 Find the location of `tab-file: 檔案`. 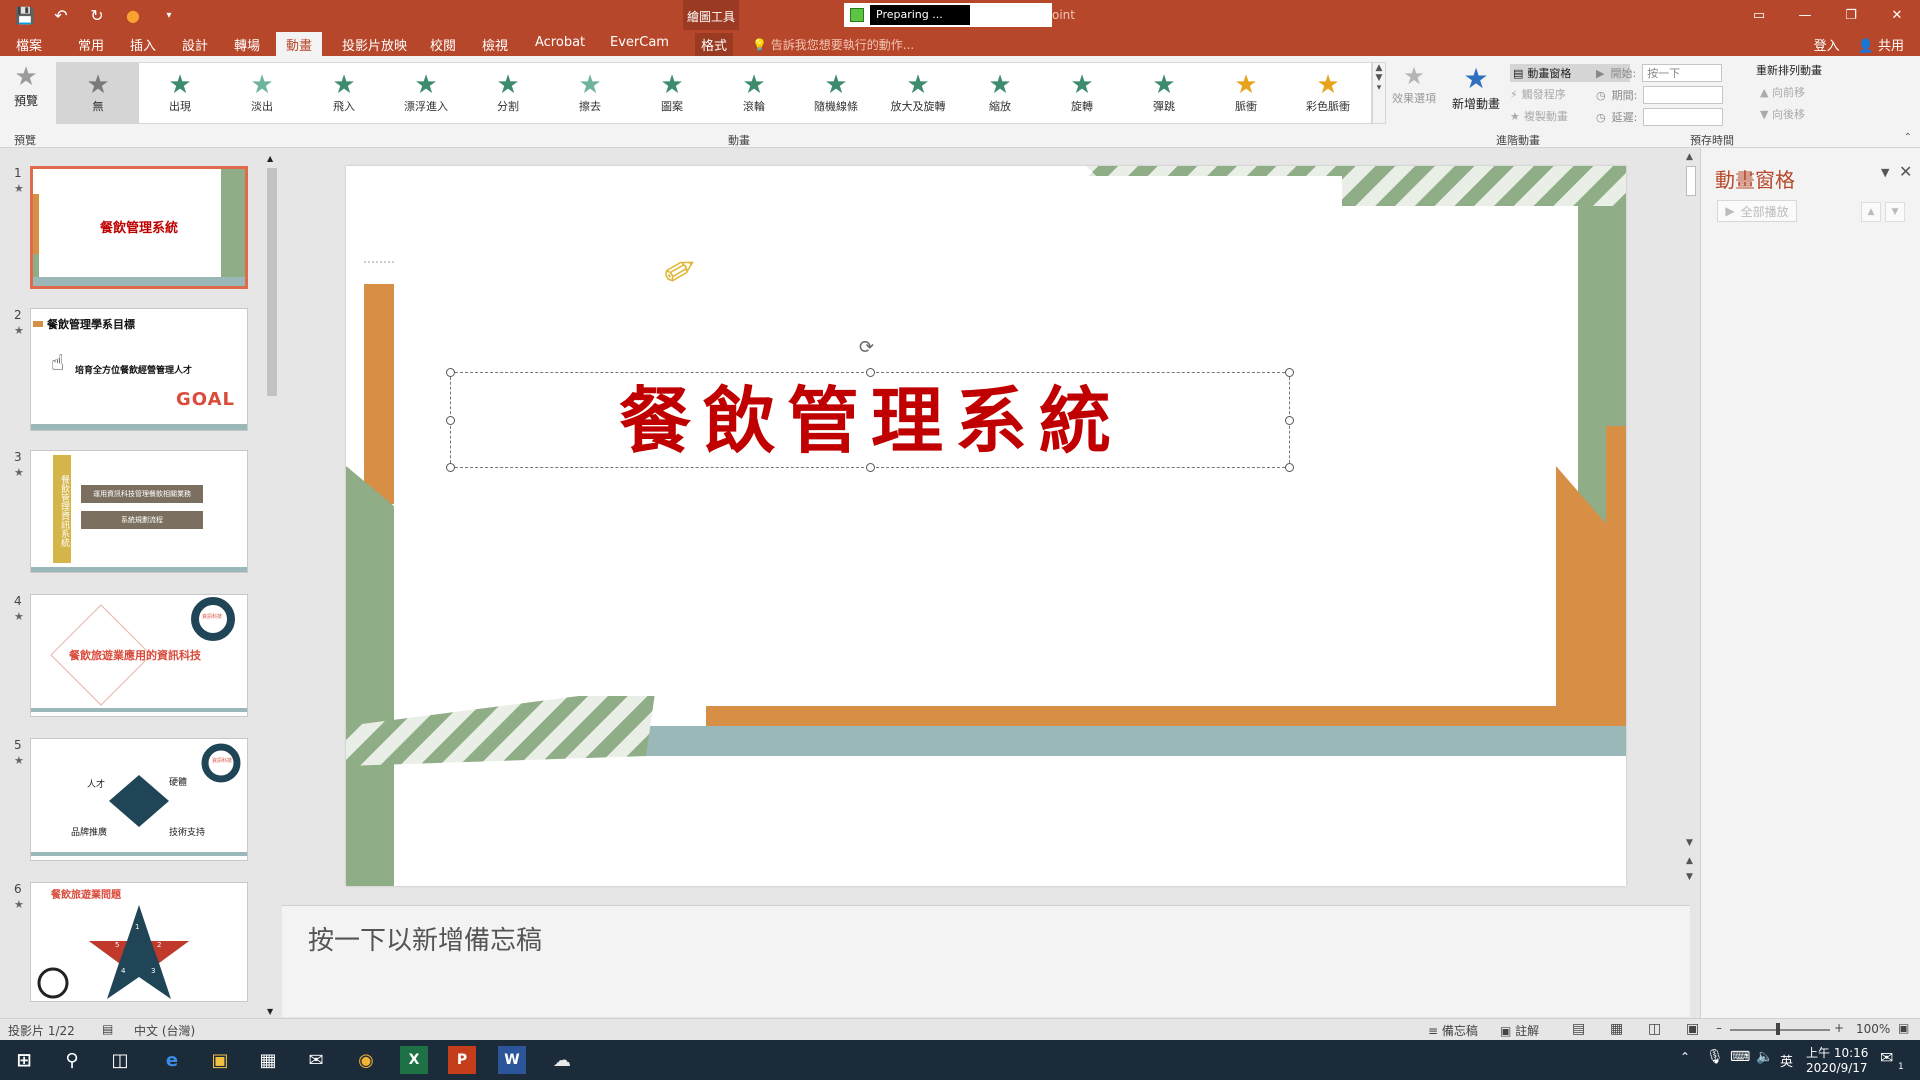

tab-file: 檔案 is located at coordinates (29, 44).